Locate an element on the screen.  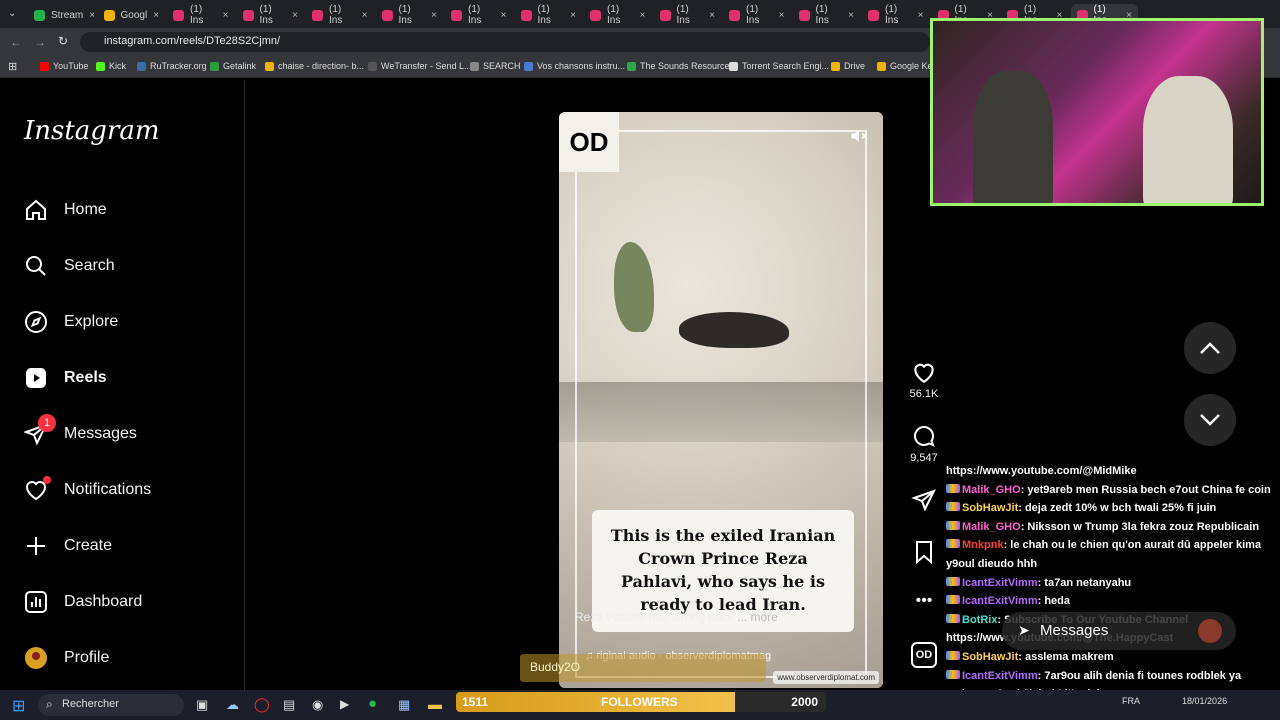
bookmark-item: The Sounds Resource is located at coordinates (678, 66).